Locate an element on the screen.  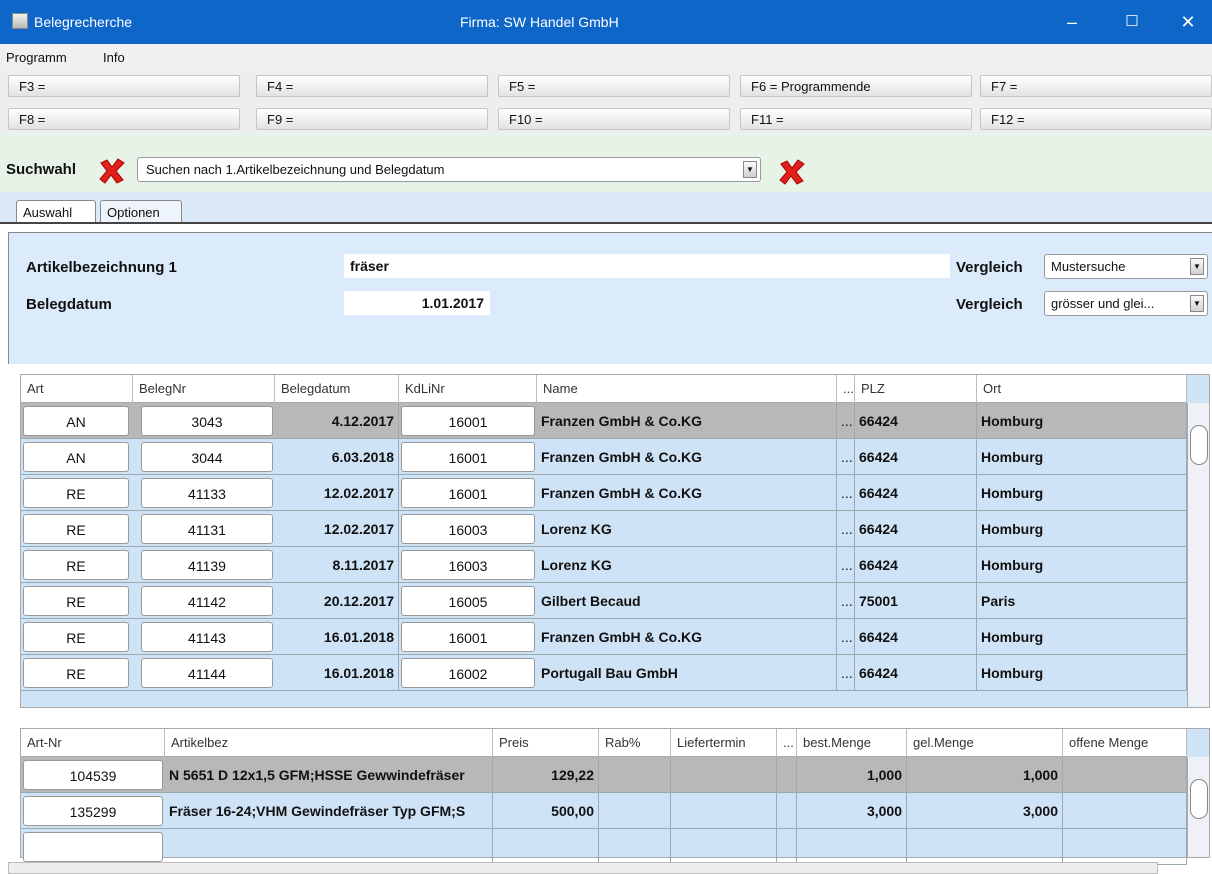
f11-button: F11 = is located at coordinates (856, 119).